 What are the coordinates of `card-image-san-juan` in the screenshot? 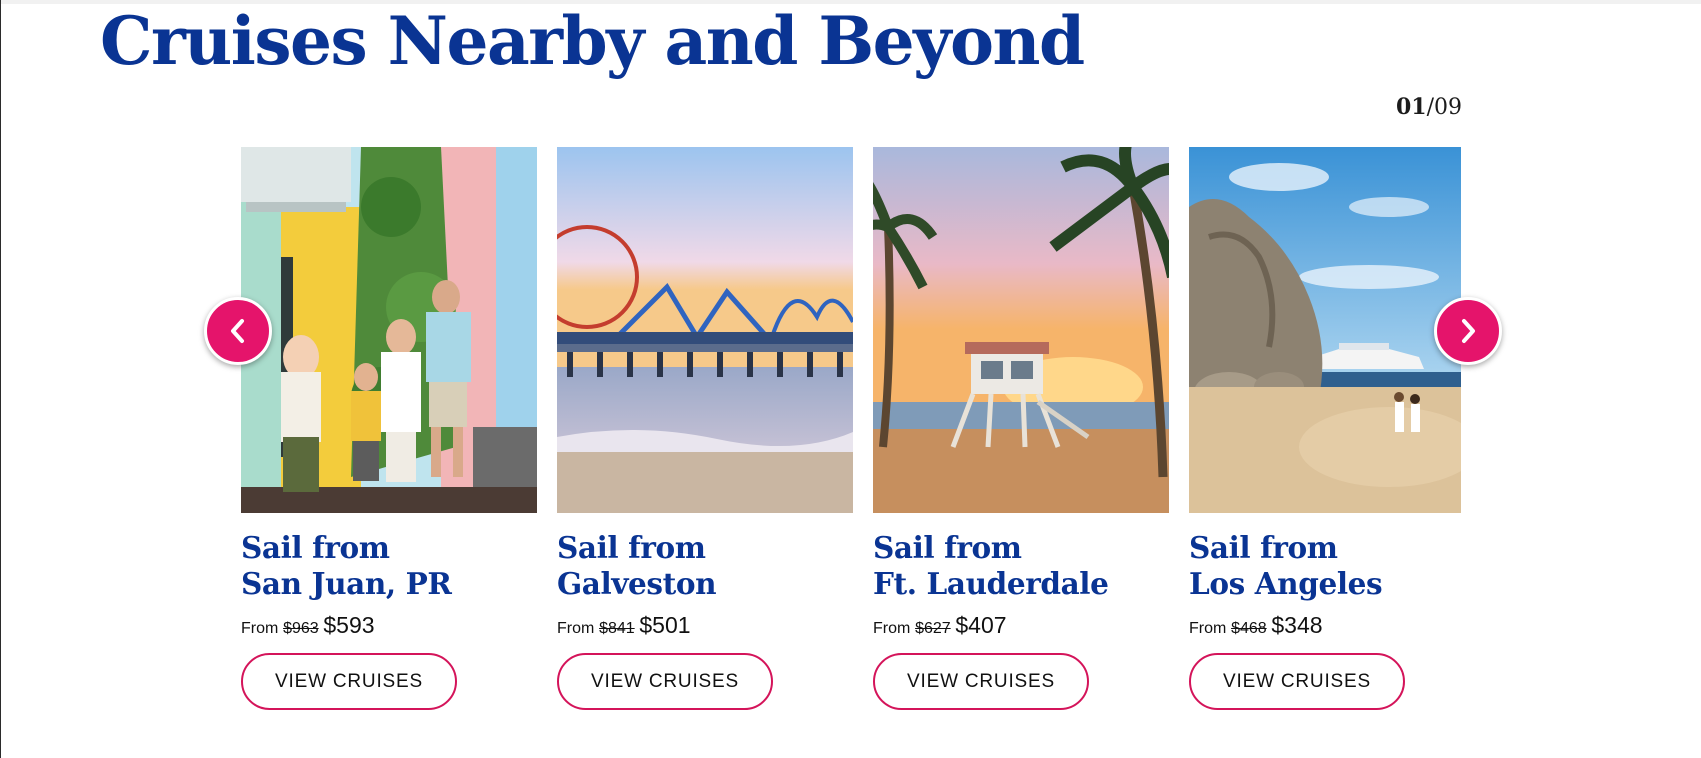 It's located at (389, 330).